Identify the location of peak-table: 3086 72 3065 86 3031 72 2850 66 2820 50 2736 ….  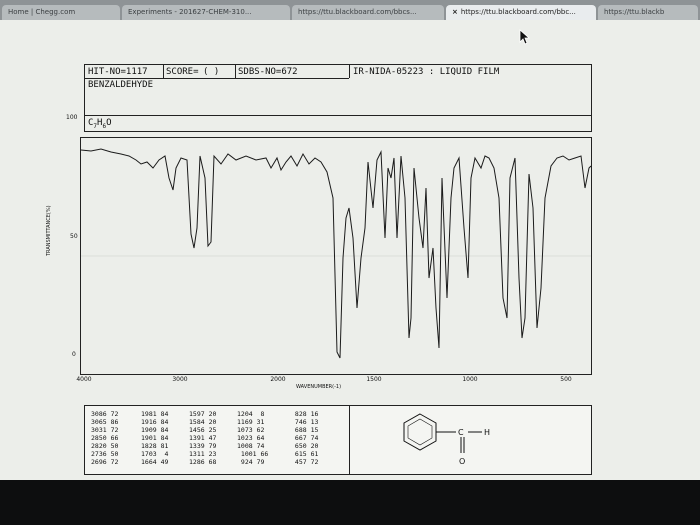
(217, 440).